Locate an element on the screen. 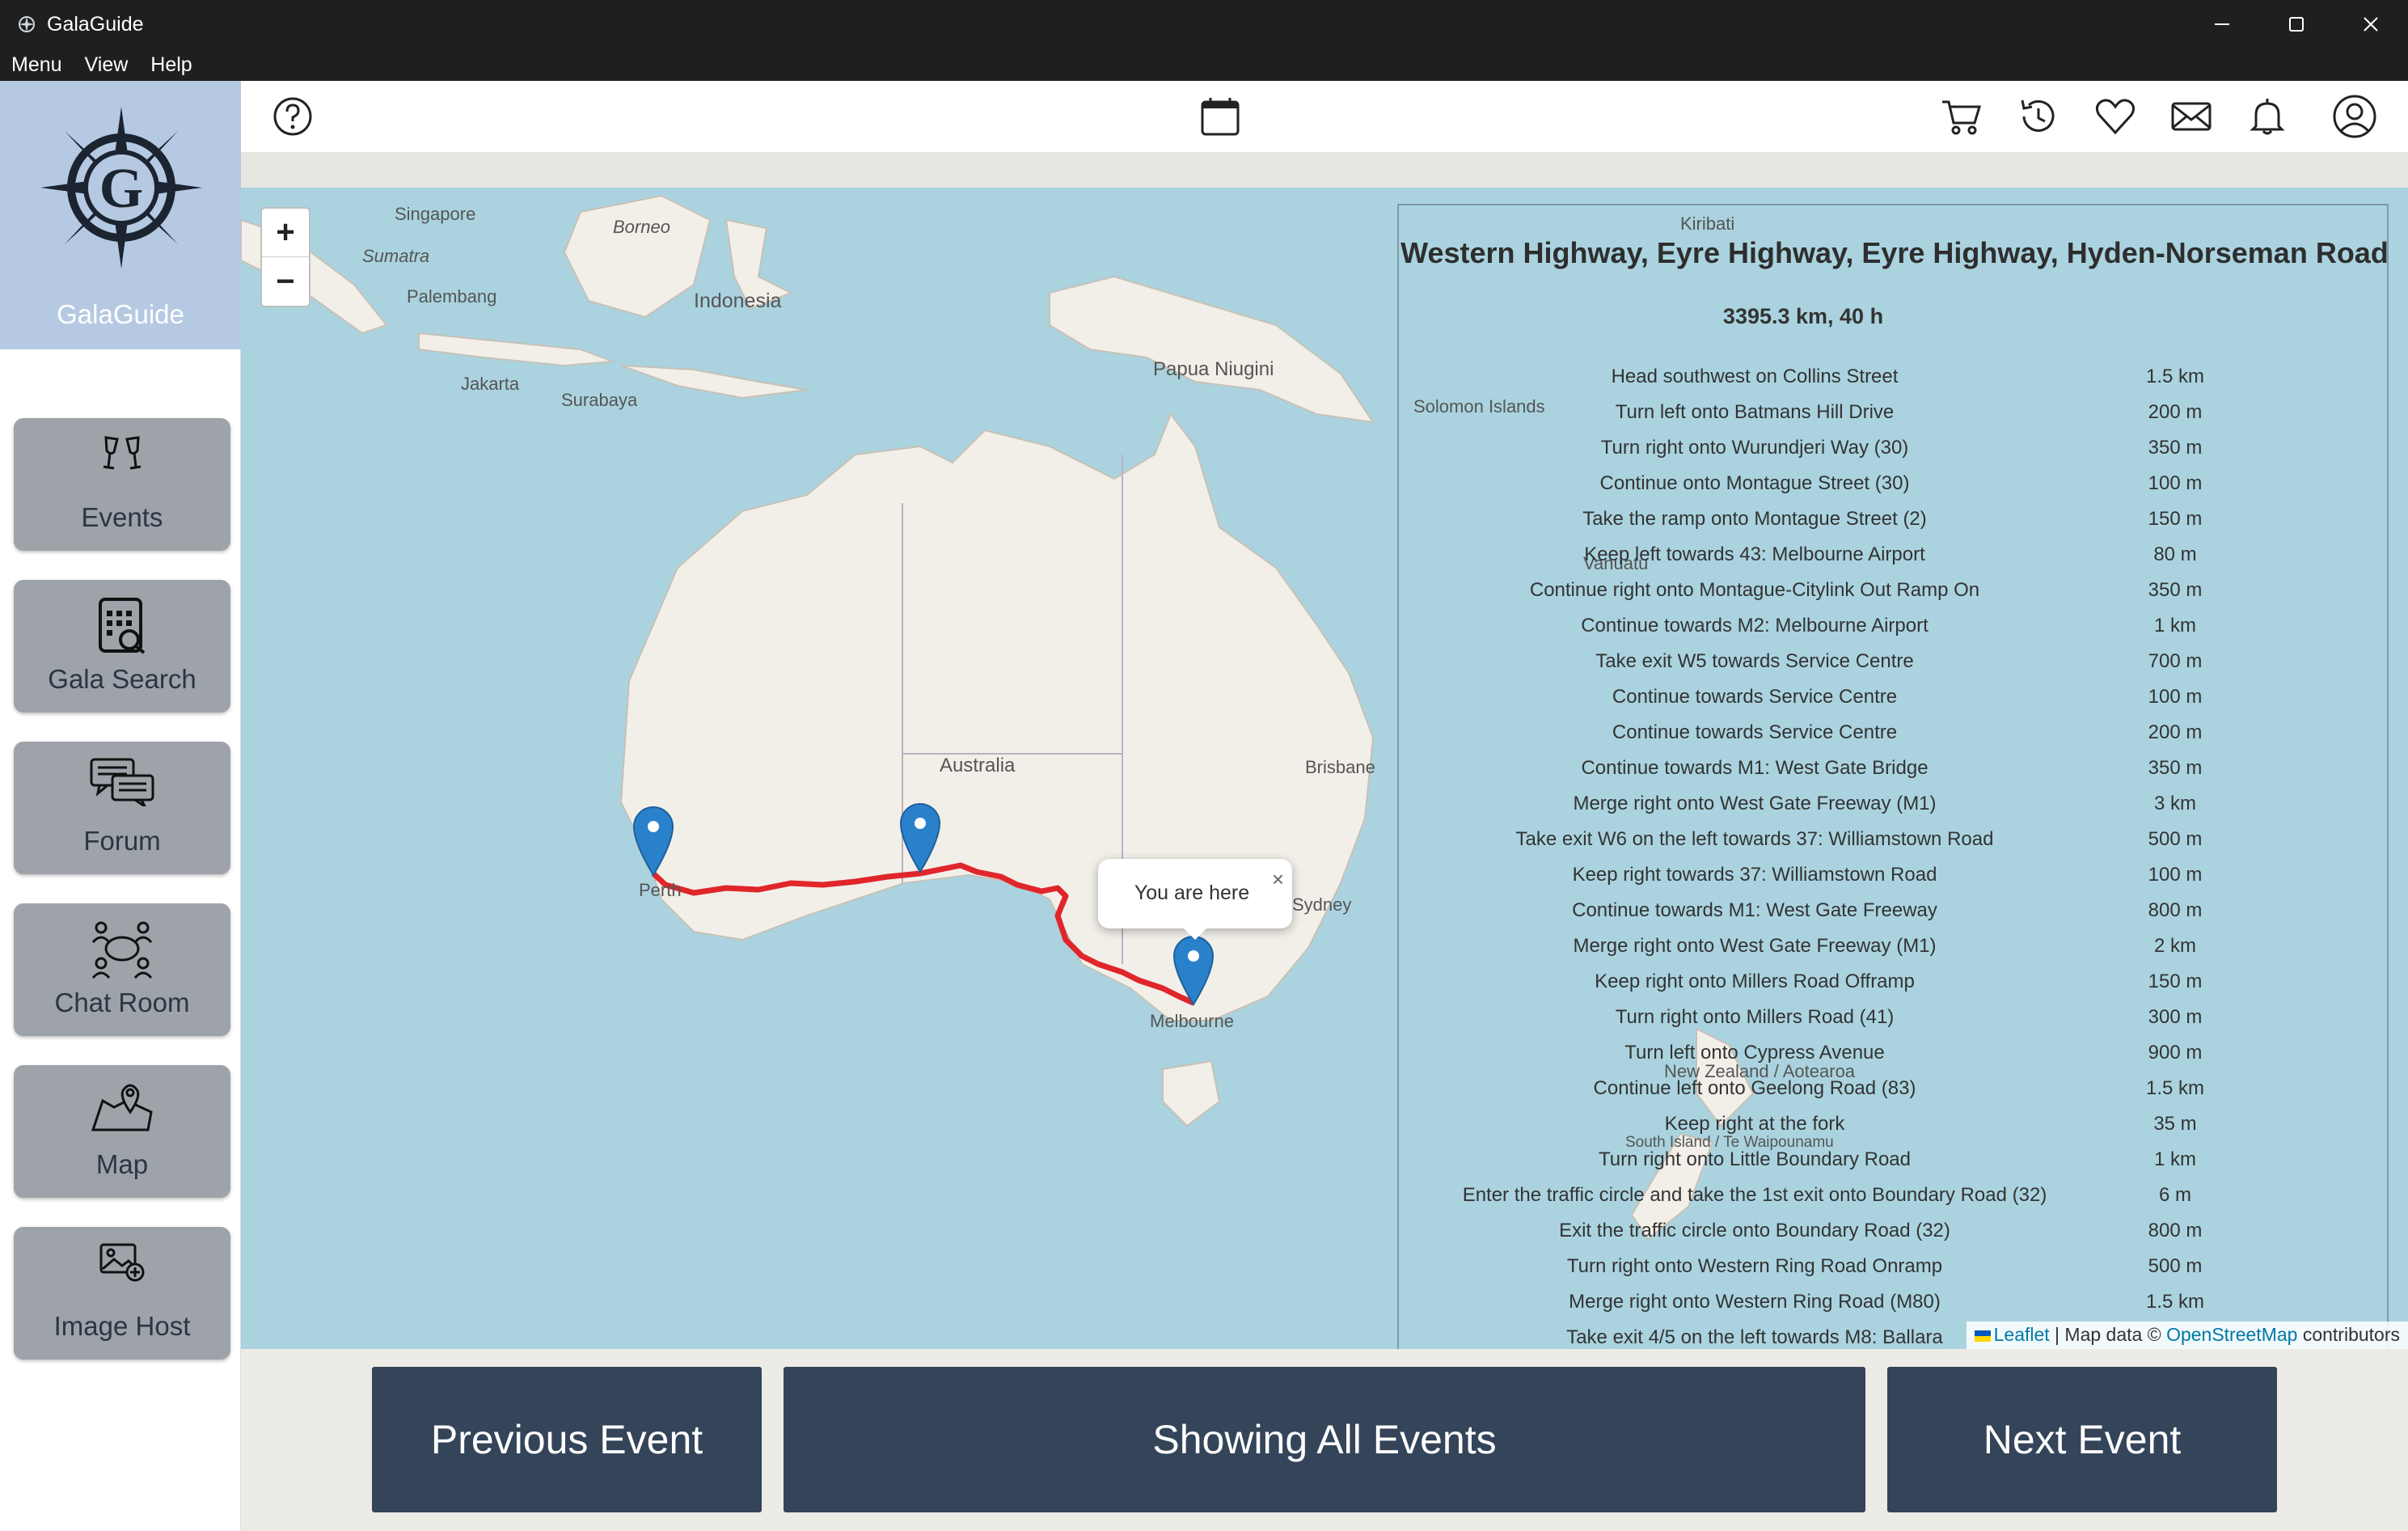 This screenshot has height=1531, width=2408. route-step-instruction: Continue towards Service Centre is located at coordinates (1755, 732).